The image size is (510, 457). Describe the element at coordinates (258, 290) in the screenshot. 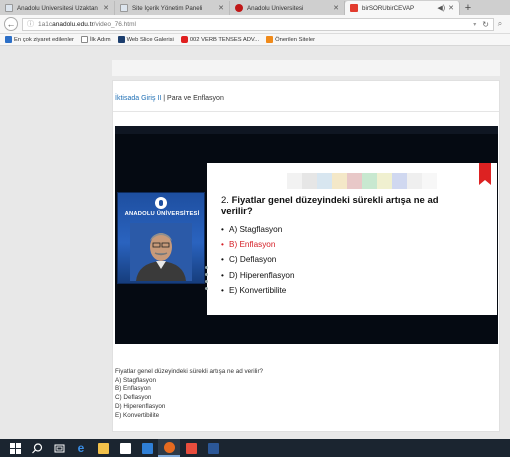

I see `answer-option-e: E) Konvertibilite` at that location.